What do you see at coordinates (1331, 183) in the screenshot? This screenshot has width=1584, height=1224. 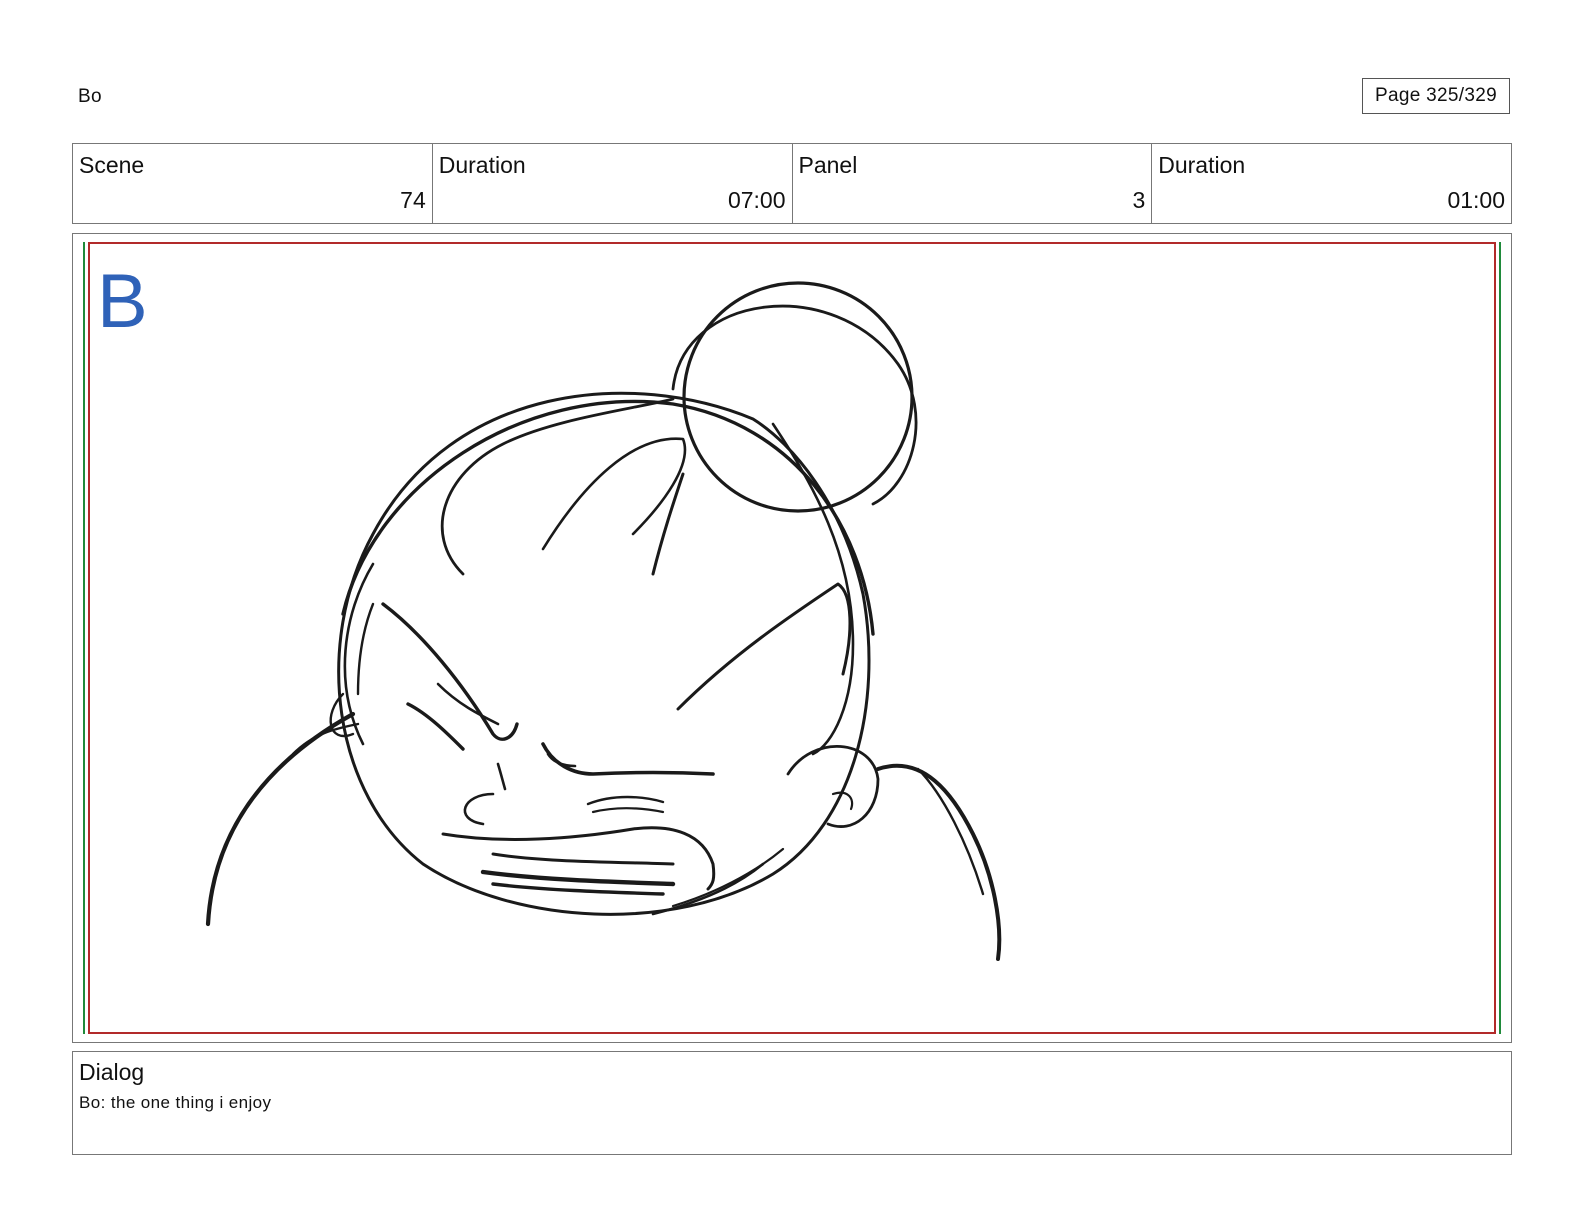 I see `panel-duration-cell: Duration 01:00` at bounding box center [1331, 183].